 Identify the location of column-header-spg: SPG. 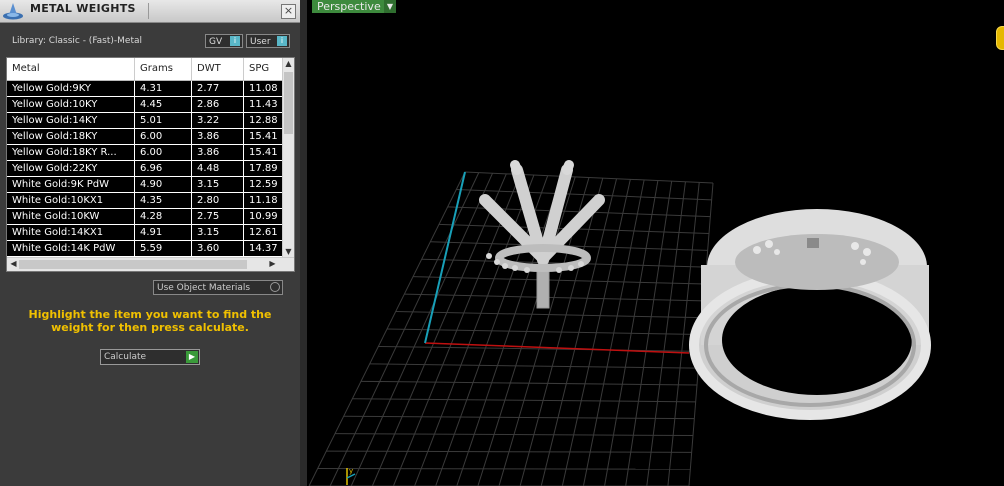
(264, 69).